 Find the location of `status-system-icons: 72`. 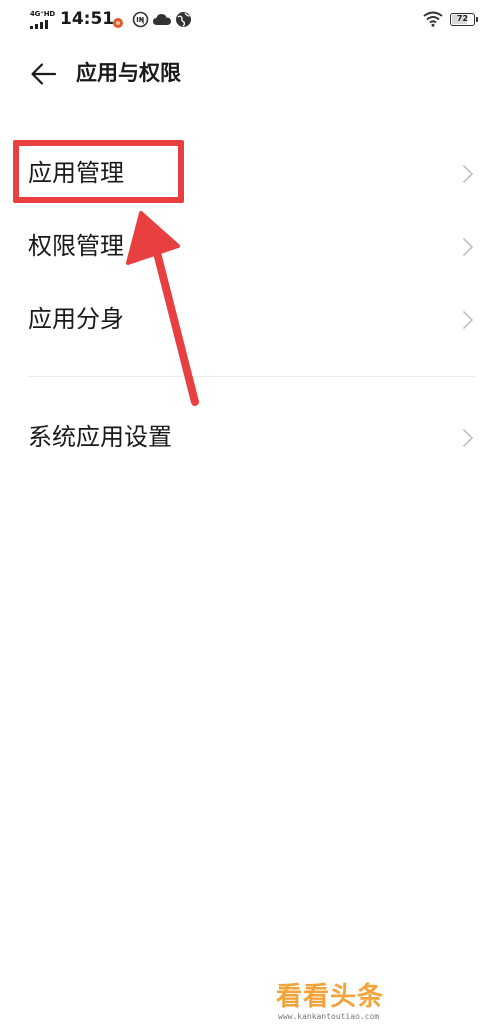

status-system-icons: 72 is located at coordinates (439, 20).